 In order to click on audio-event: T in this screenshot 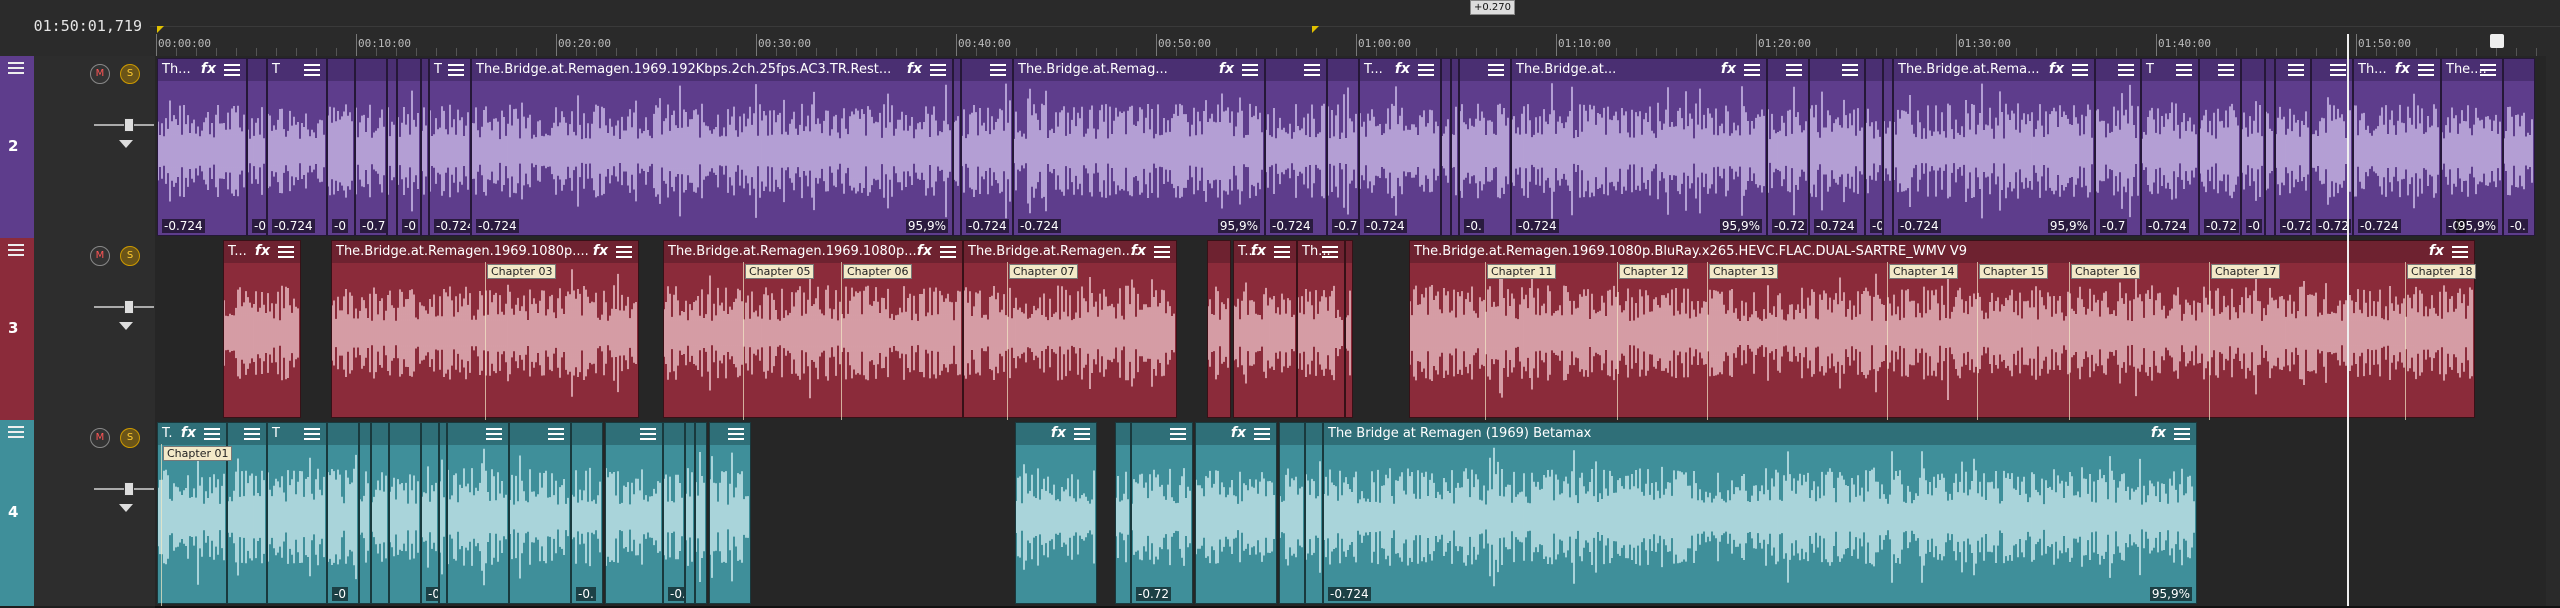, I will do `click(297, 513)`.